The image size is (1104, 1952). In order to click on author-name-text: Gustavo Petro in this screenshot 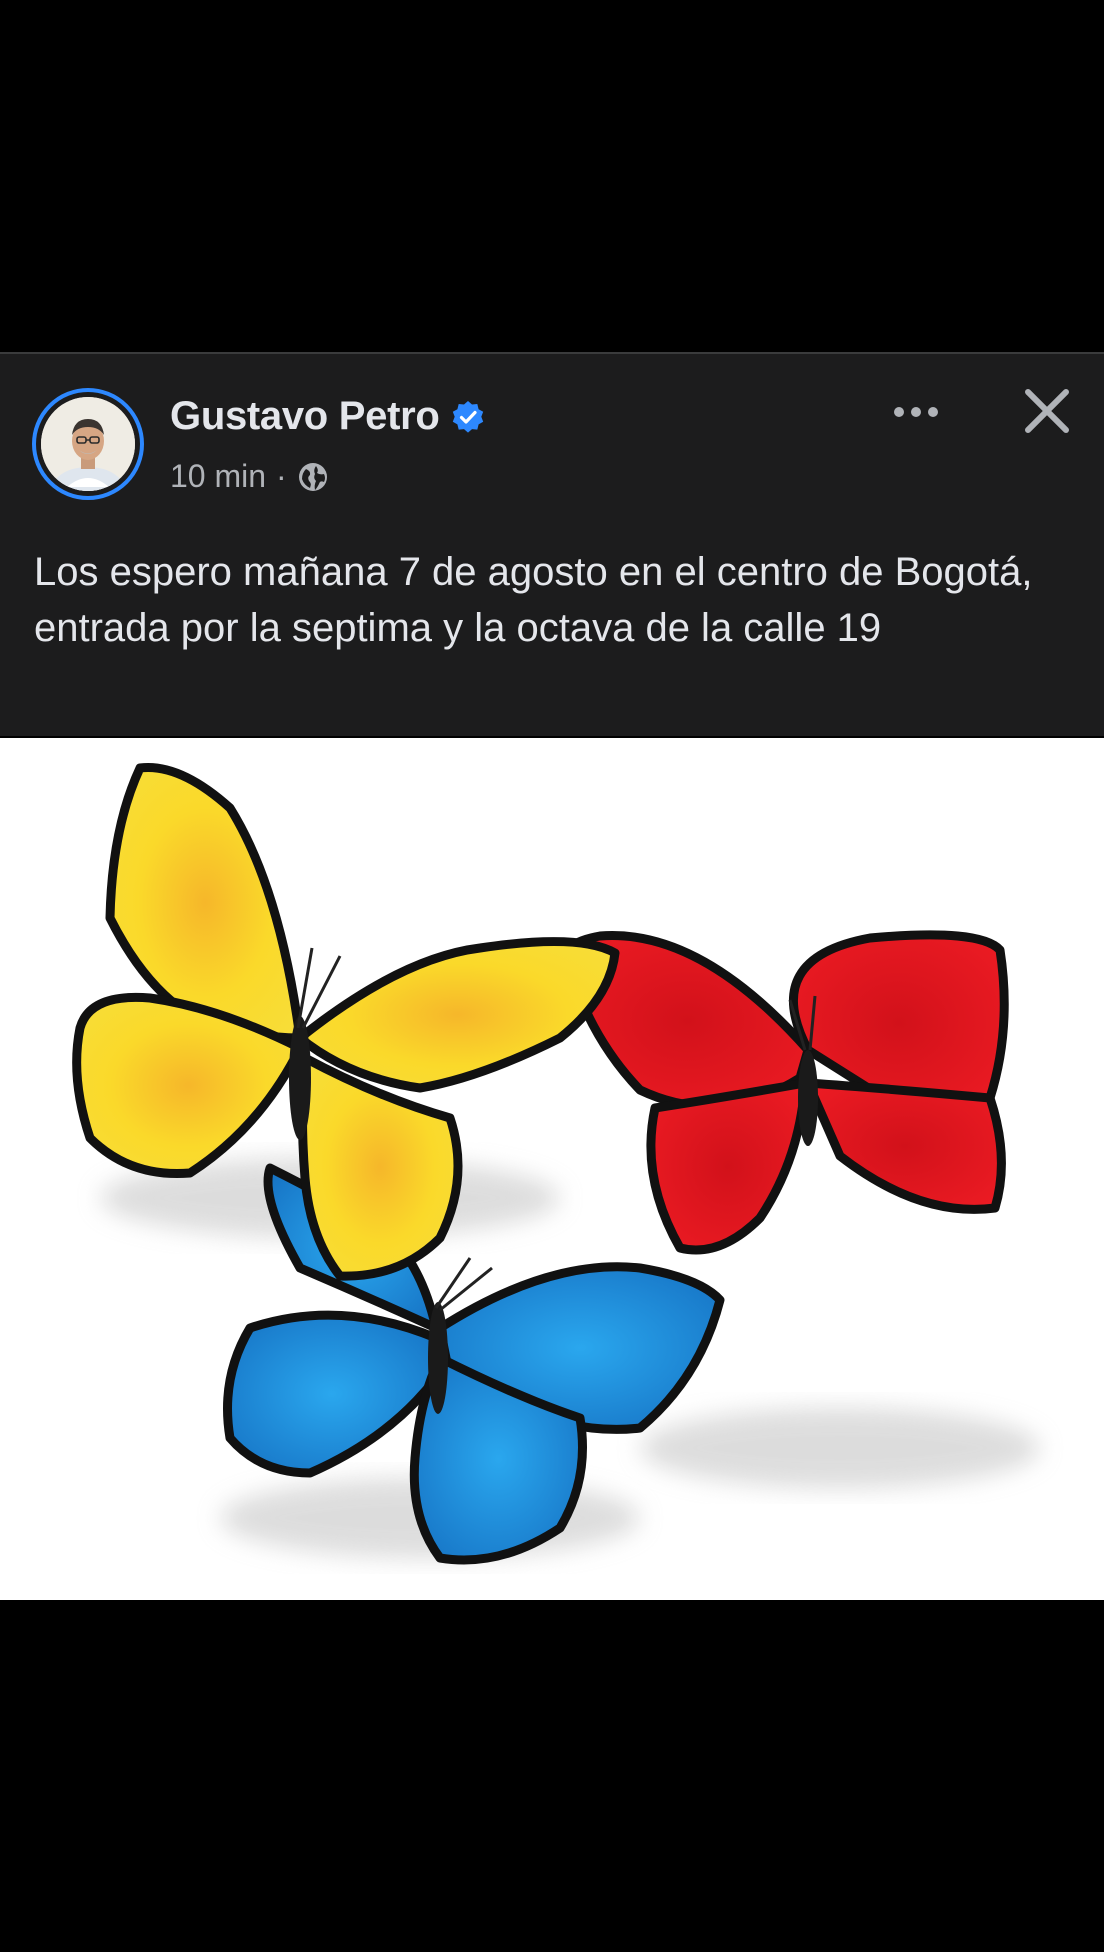, I will do `click(305, 416)`.